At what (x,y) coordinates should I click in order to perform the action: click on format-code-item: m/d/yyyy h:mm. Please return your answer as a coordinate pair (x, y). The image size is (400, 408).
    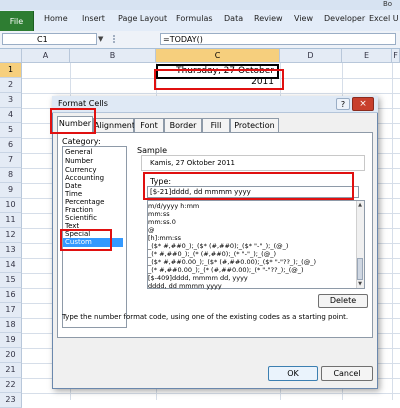
    Looking at the image, I should click on (173, 206).